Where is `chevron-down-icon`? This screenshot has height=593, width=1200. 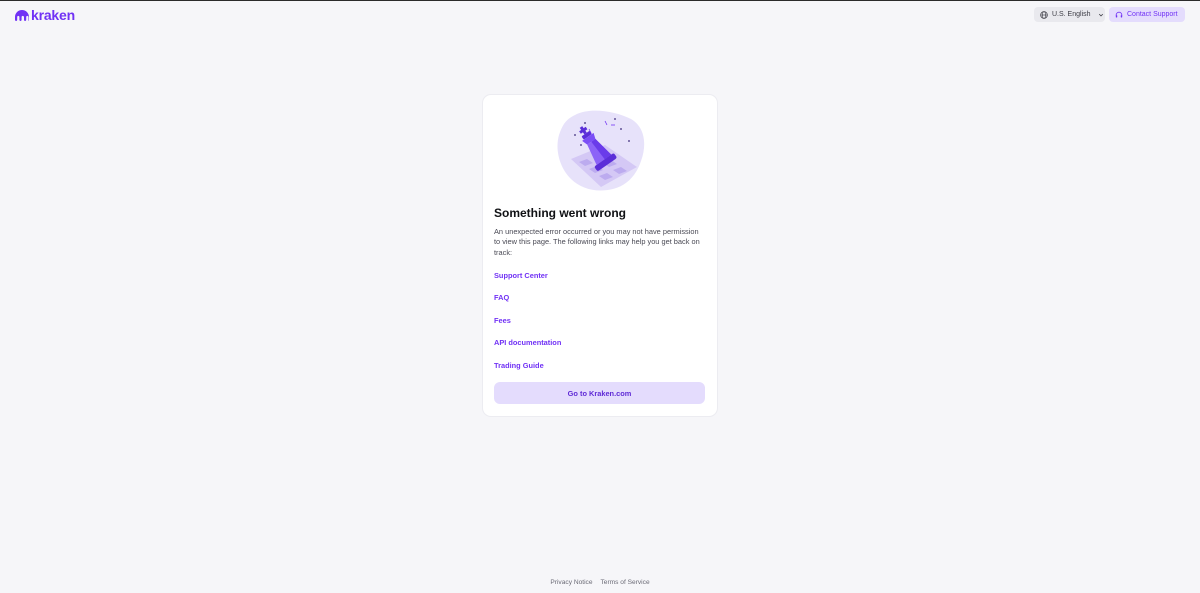 chevron-down-icon is located at coordinates (1100, 14).